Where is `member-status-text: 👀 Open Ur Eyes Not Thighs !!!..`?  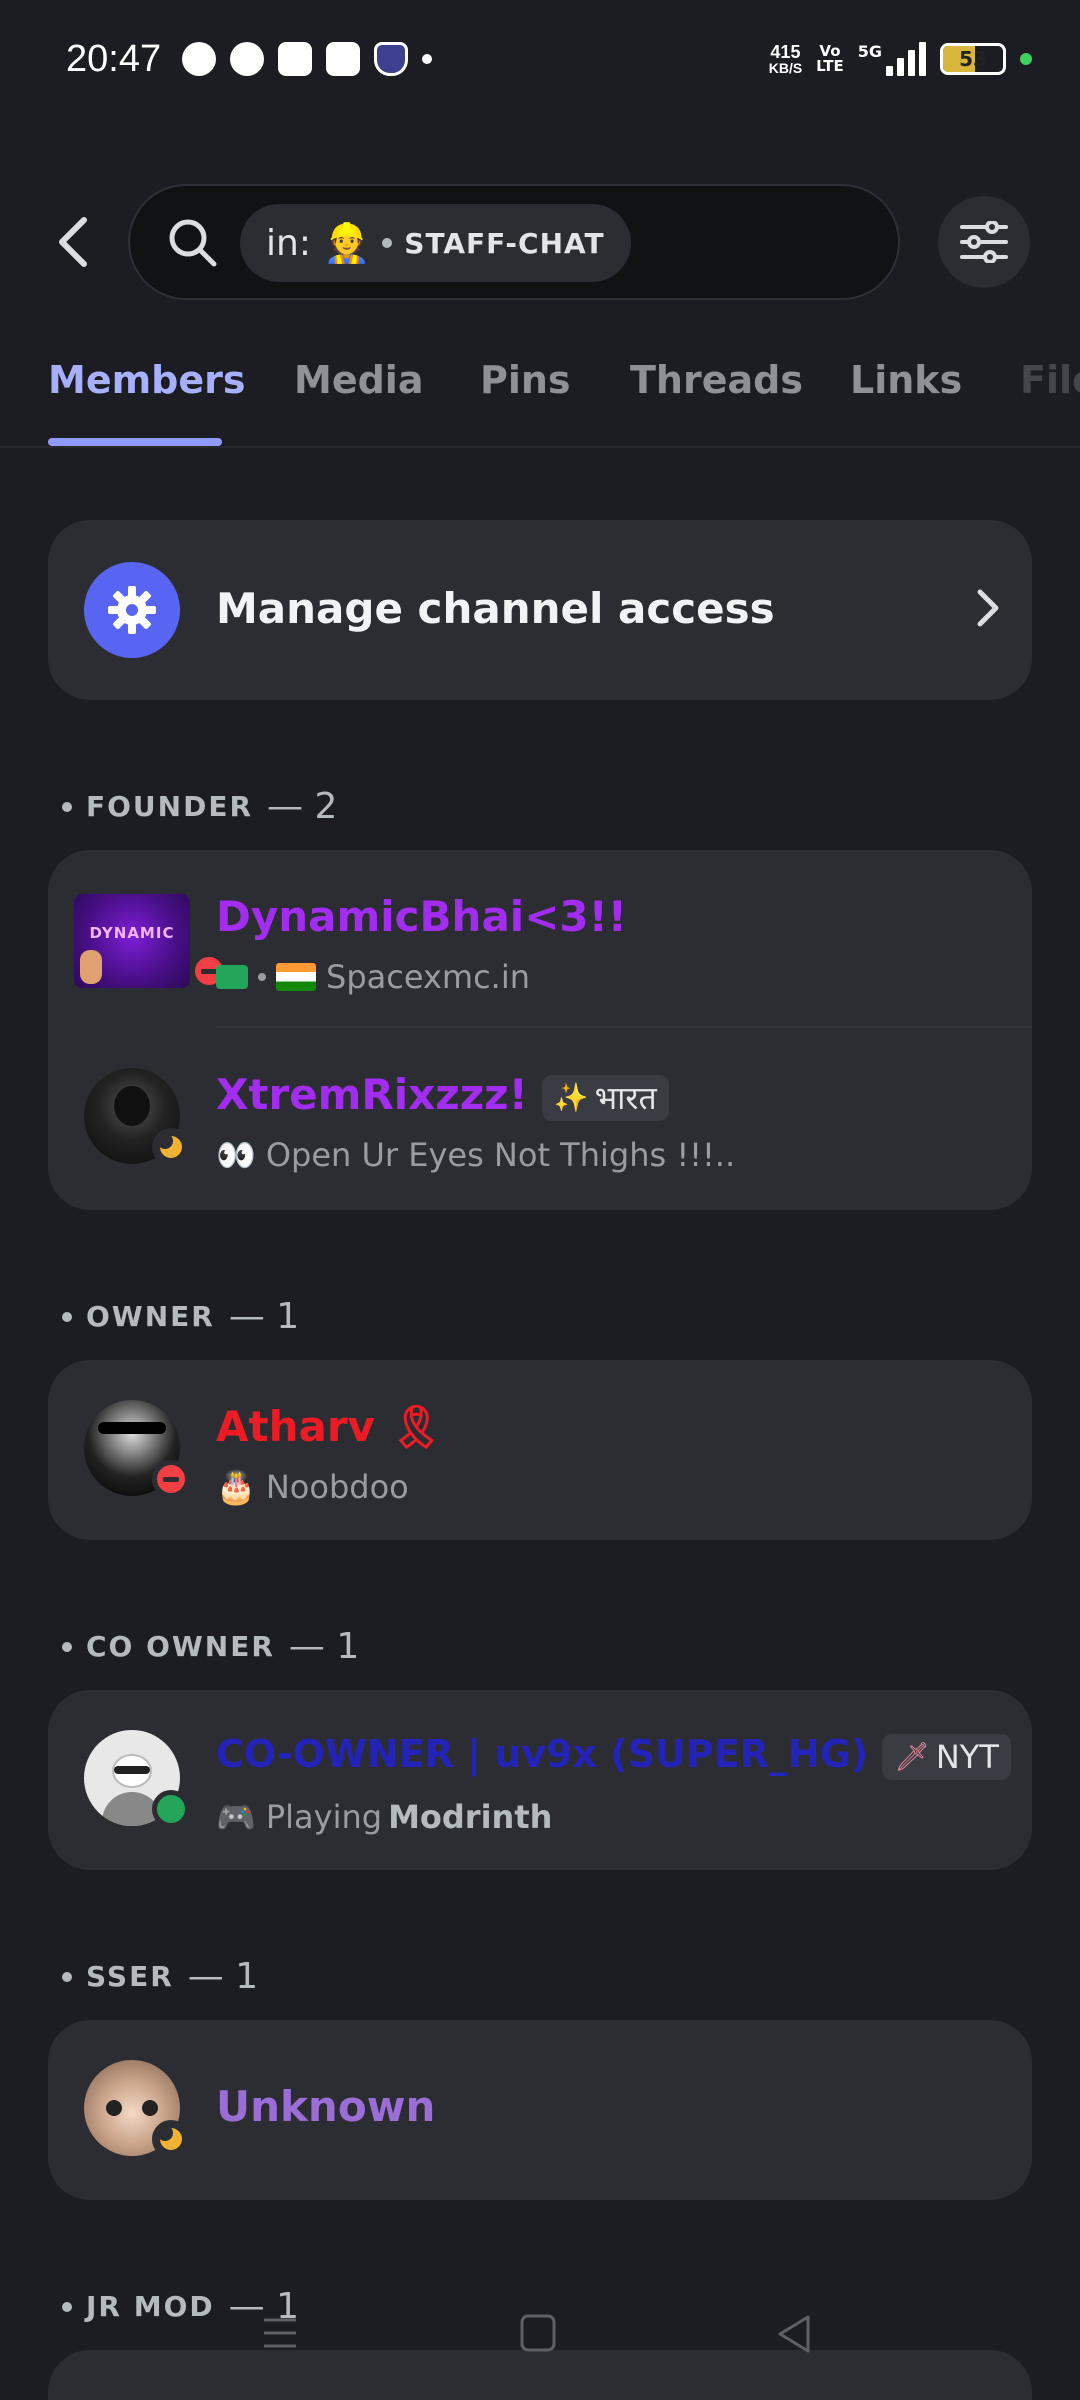
member-status-text: 👀 Open Ur Eyes Not Thighs !!!.. is located at coordinates (475, 1155).